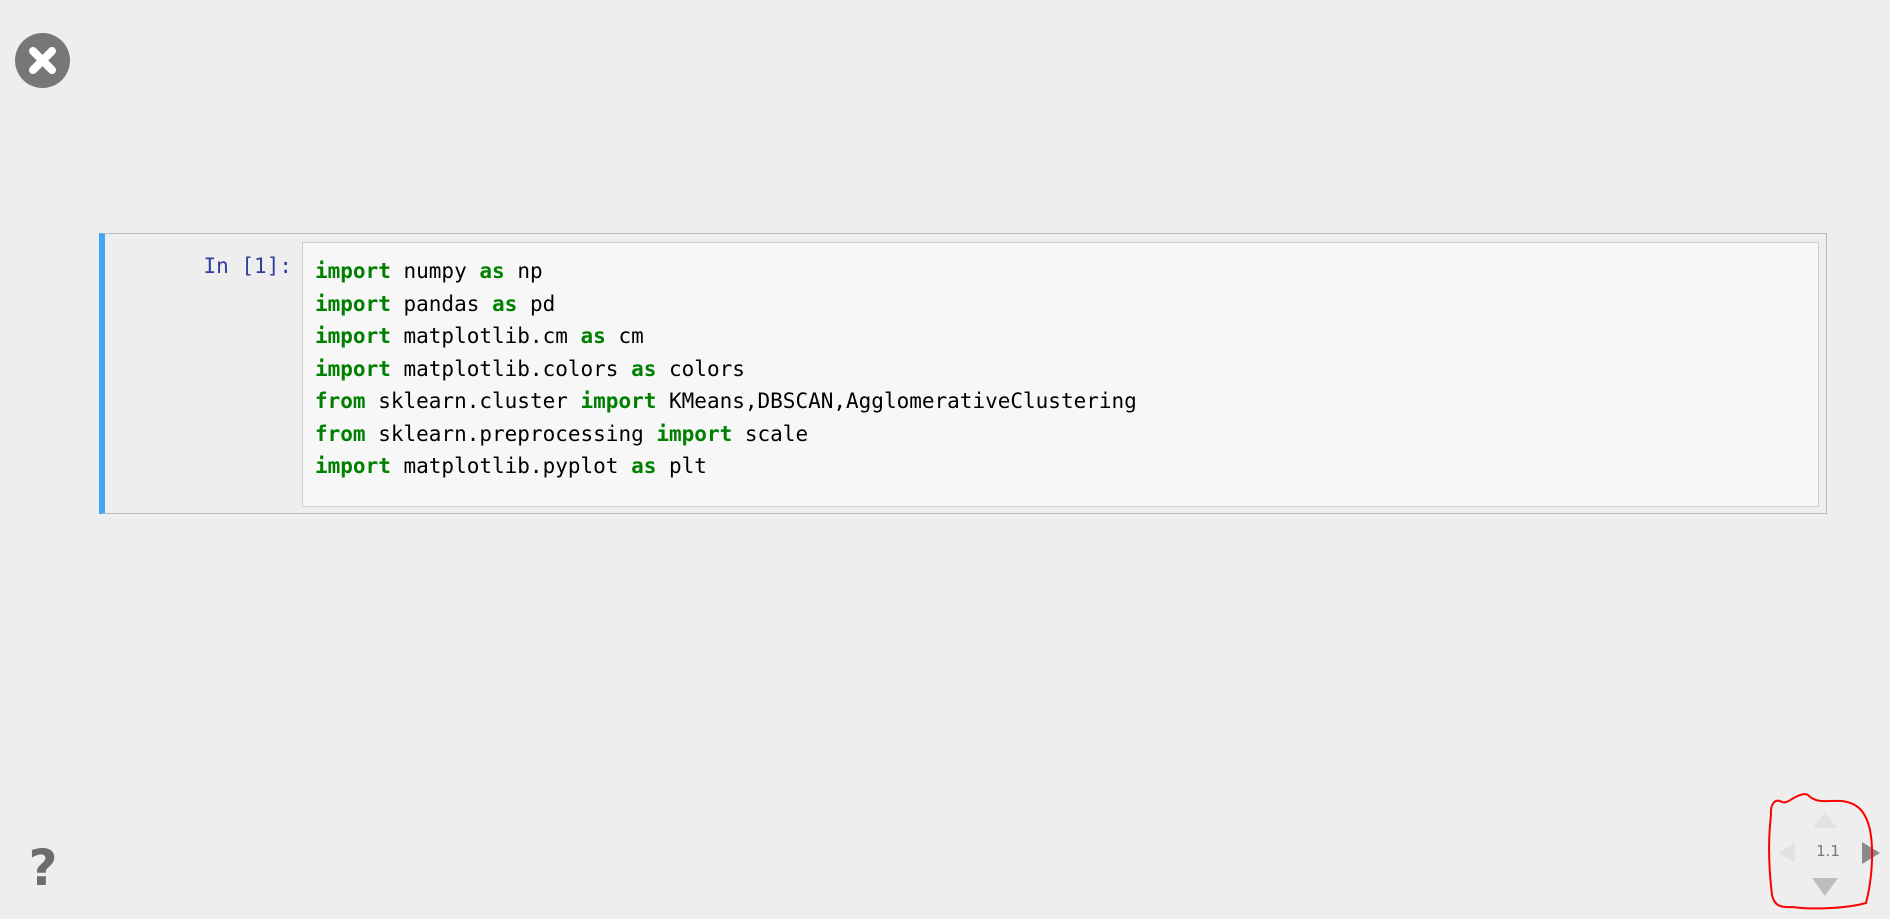  Describe the element at coordinates (896, 401) in the screenshot. I see `code-text: KMeans,DBSCAN,AgglomerativeClustering` at that location.